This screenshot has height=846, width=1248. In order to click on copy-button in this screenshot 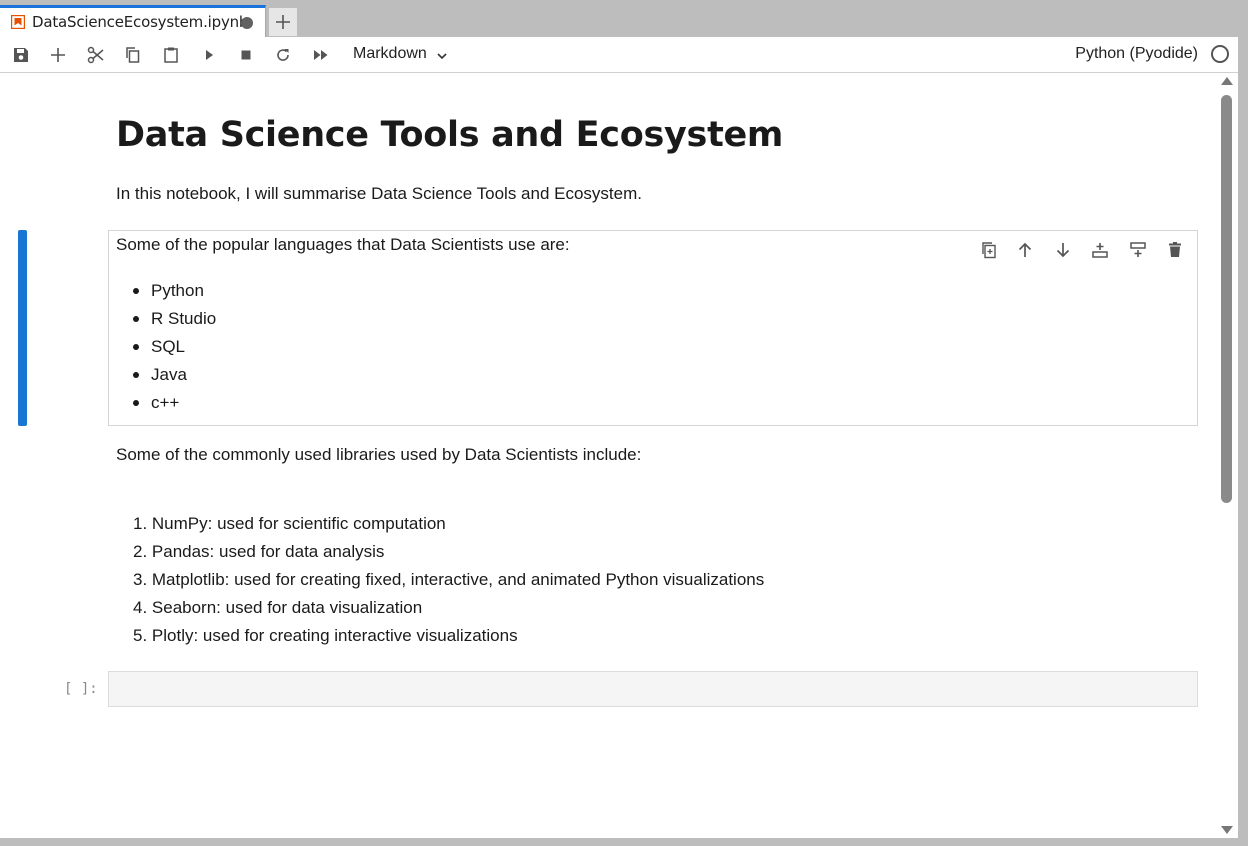, I will do `click(133, 55)`.